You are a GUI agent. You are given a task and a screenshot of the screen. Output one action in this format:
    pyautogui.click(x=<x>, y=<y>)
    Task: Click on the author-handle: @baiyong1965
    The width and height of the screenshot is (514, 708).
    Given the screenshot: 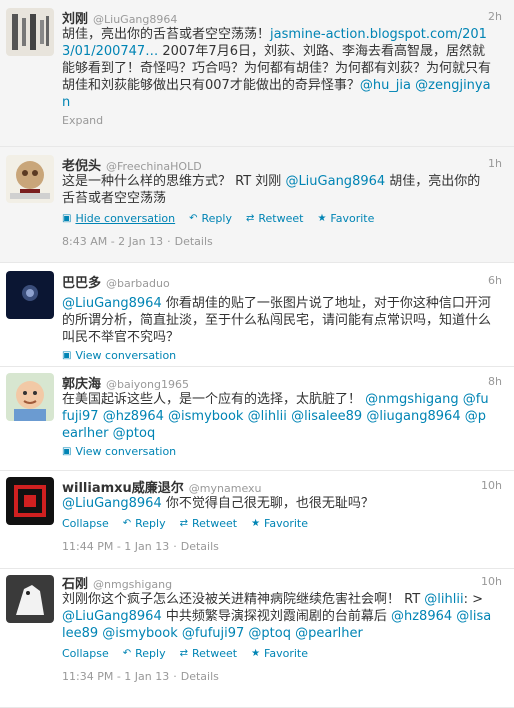 What is the action you would take?
    pyautogui.click(x=147, y=384)
    